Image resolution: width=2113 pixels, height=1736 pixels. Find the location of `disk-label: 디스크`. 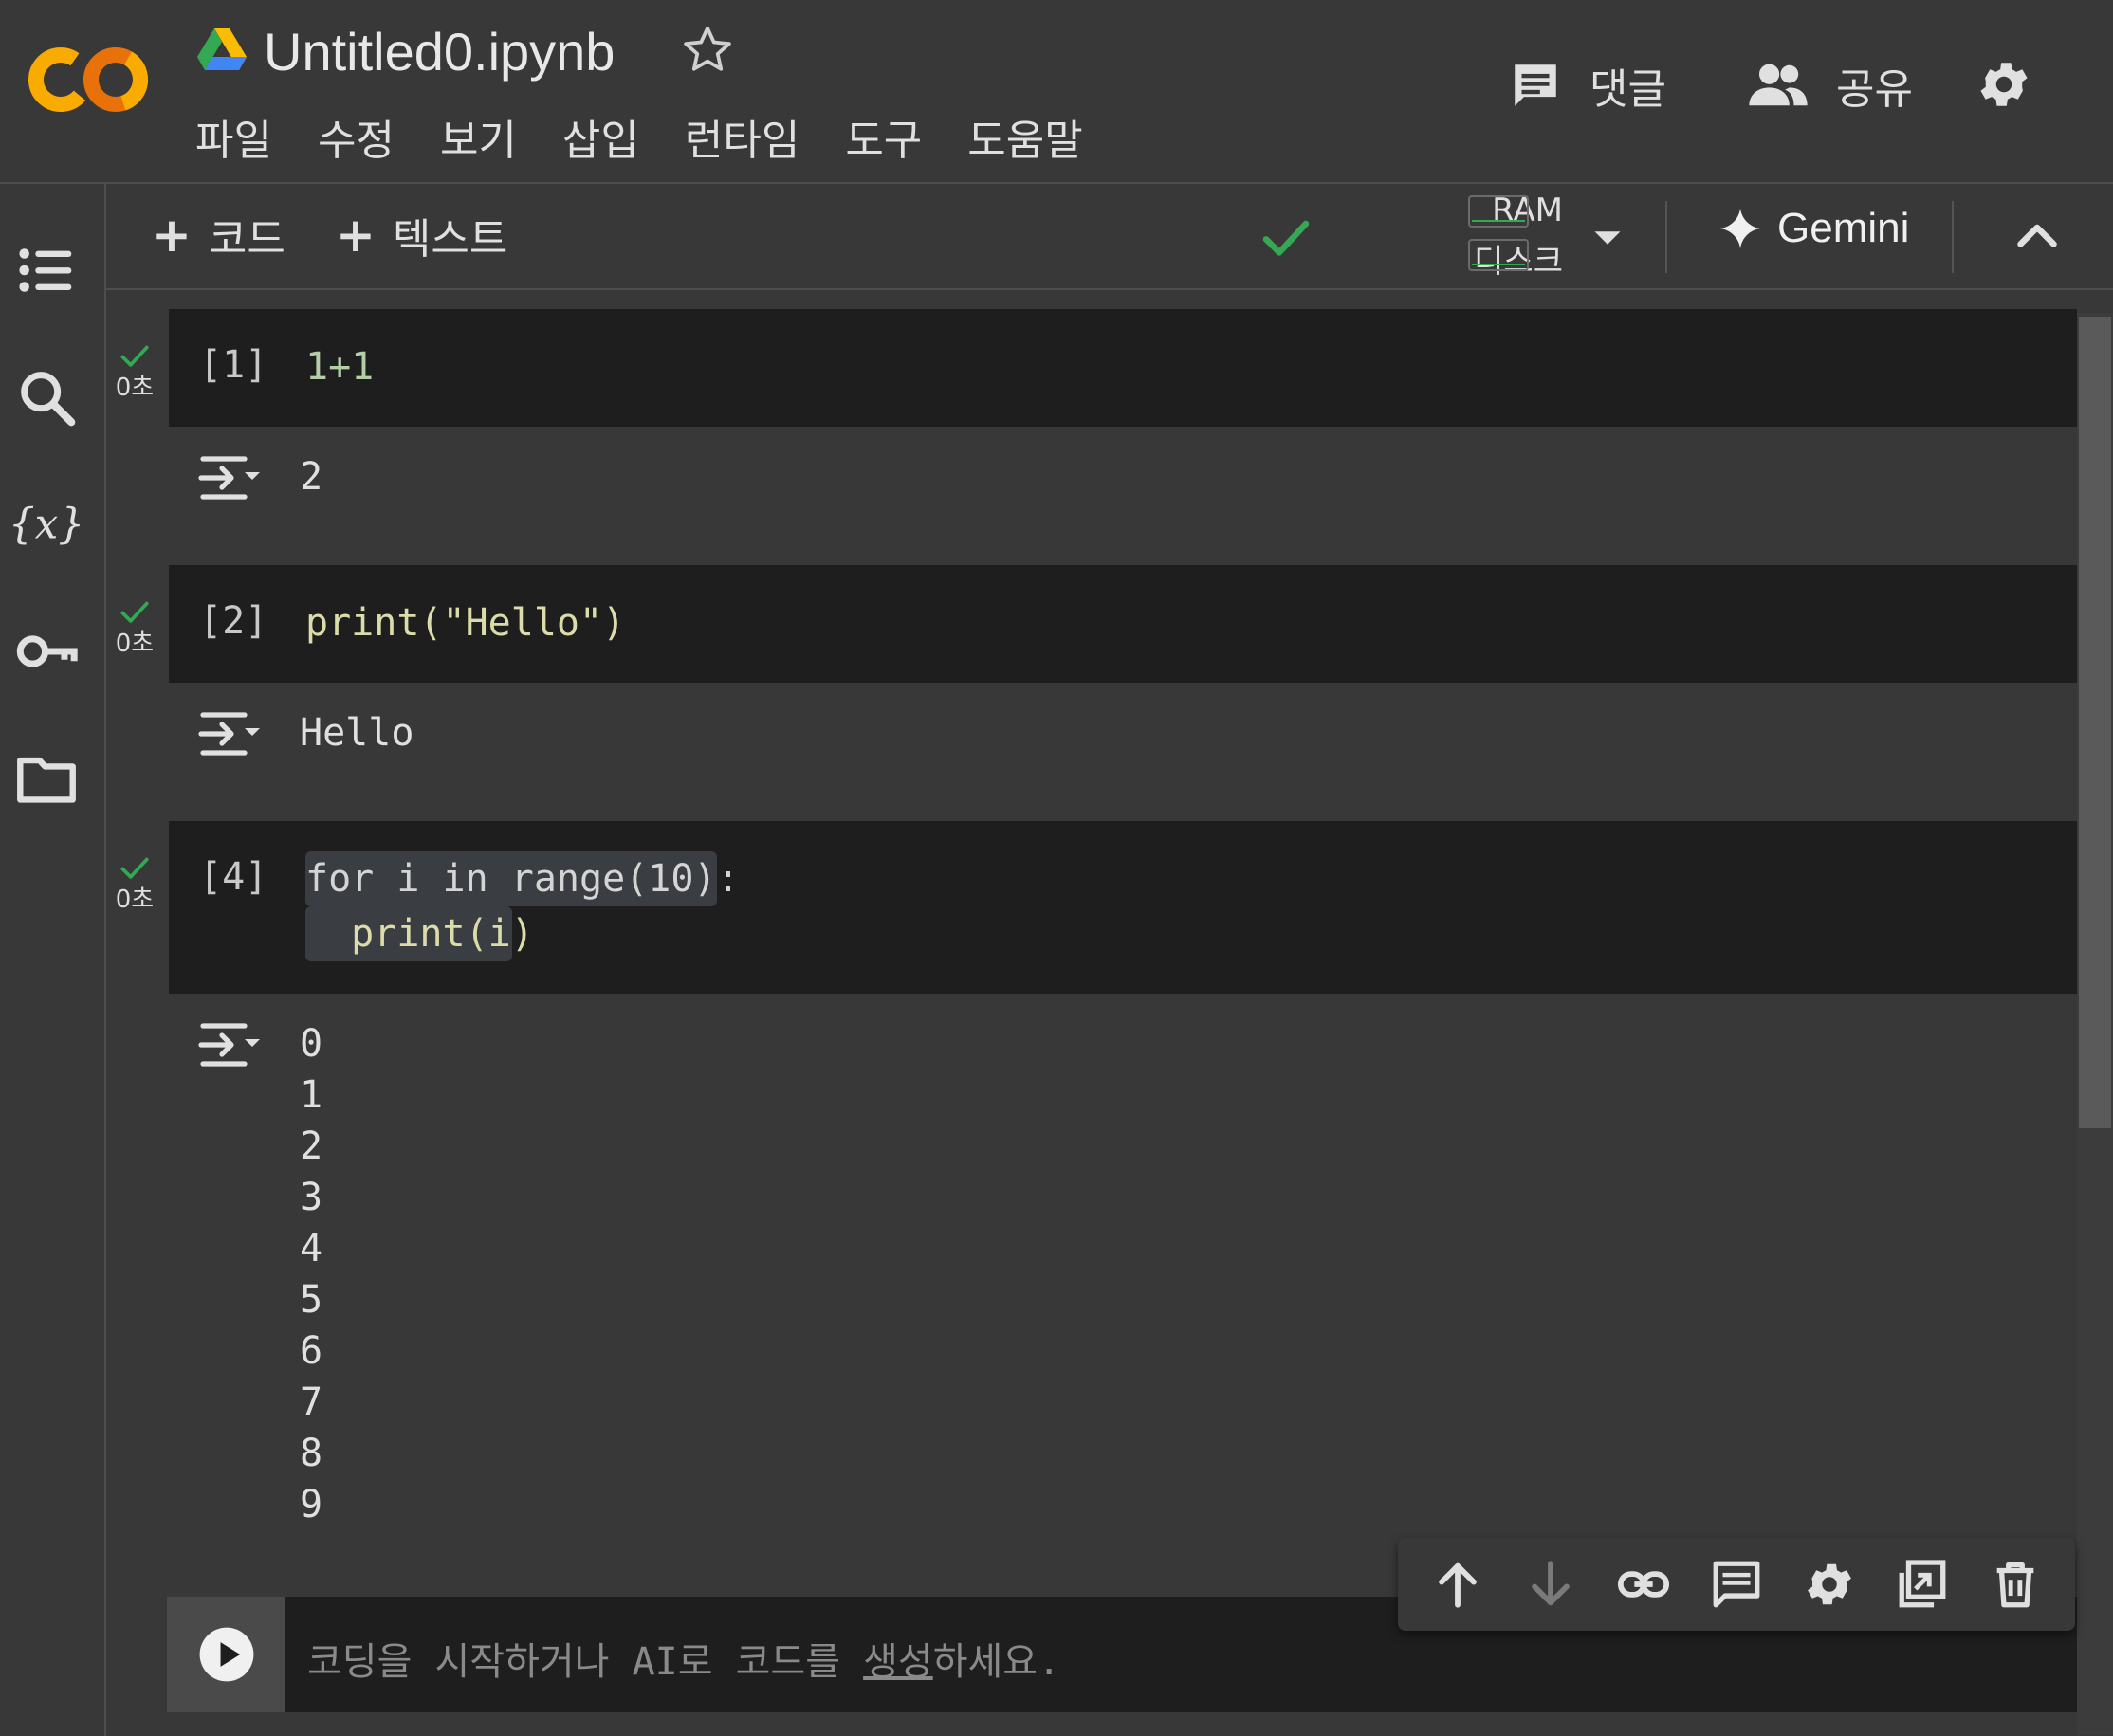

disk-label: 디스크 is located at coordinates (1518, 262).